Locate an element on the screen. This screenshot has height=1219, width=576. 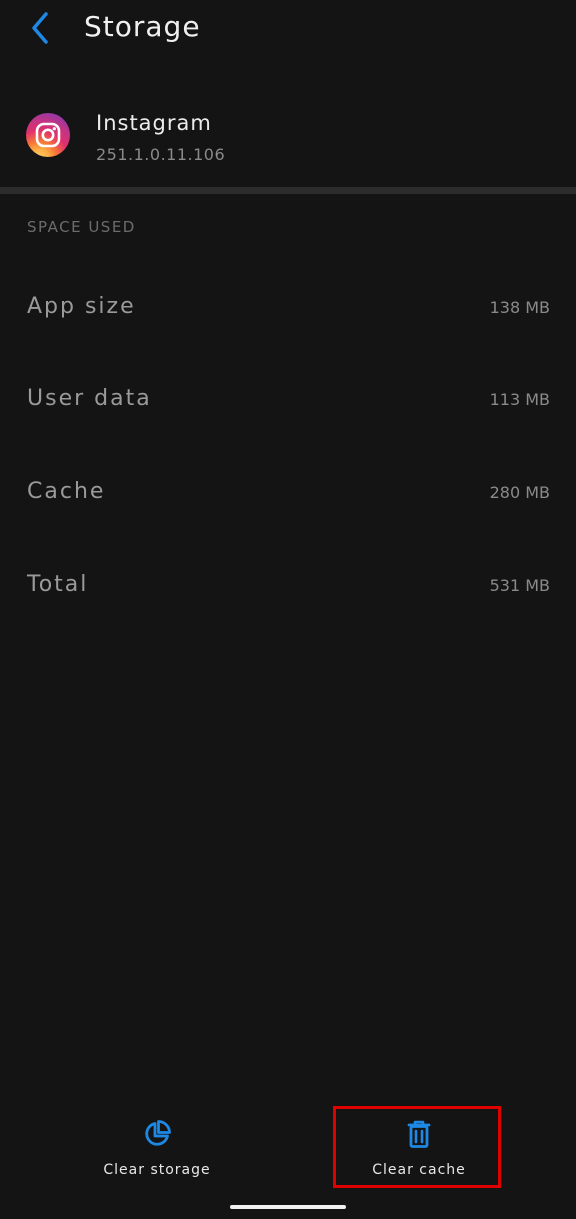
row-cache: Cache 280 MB is located at coordinates (288, 495).